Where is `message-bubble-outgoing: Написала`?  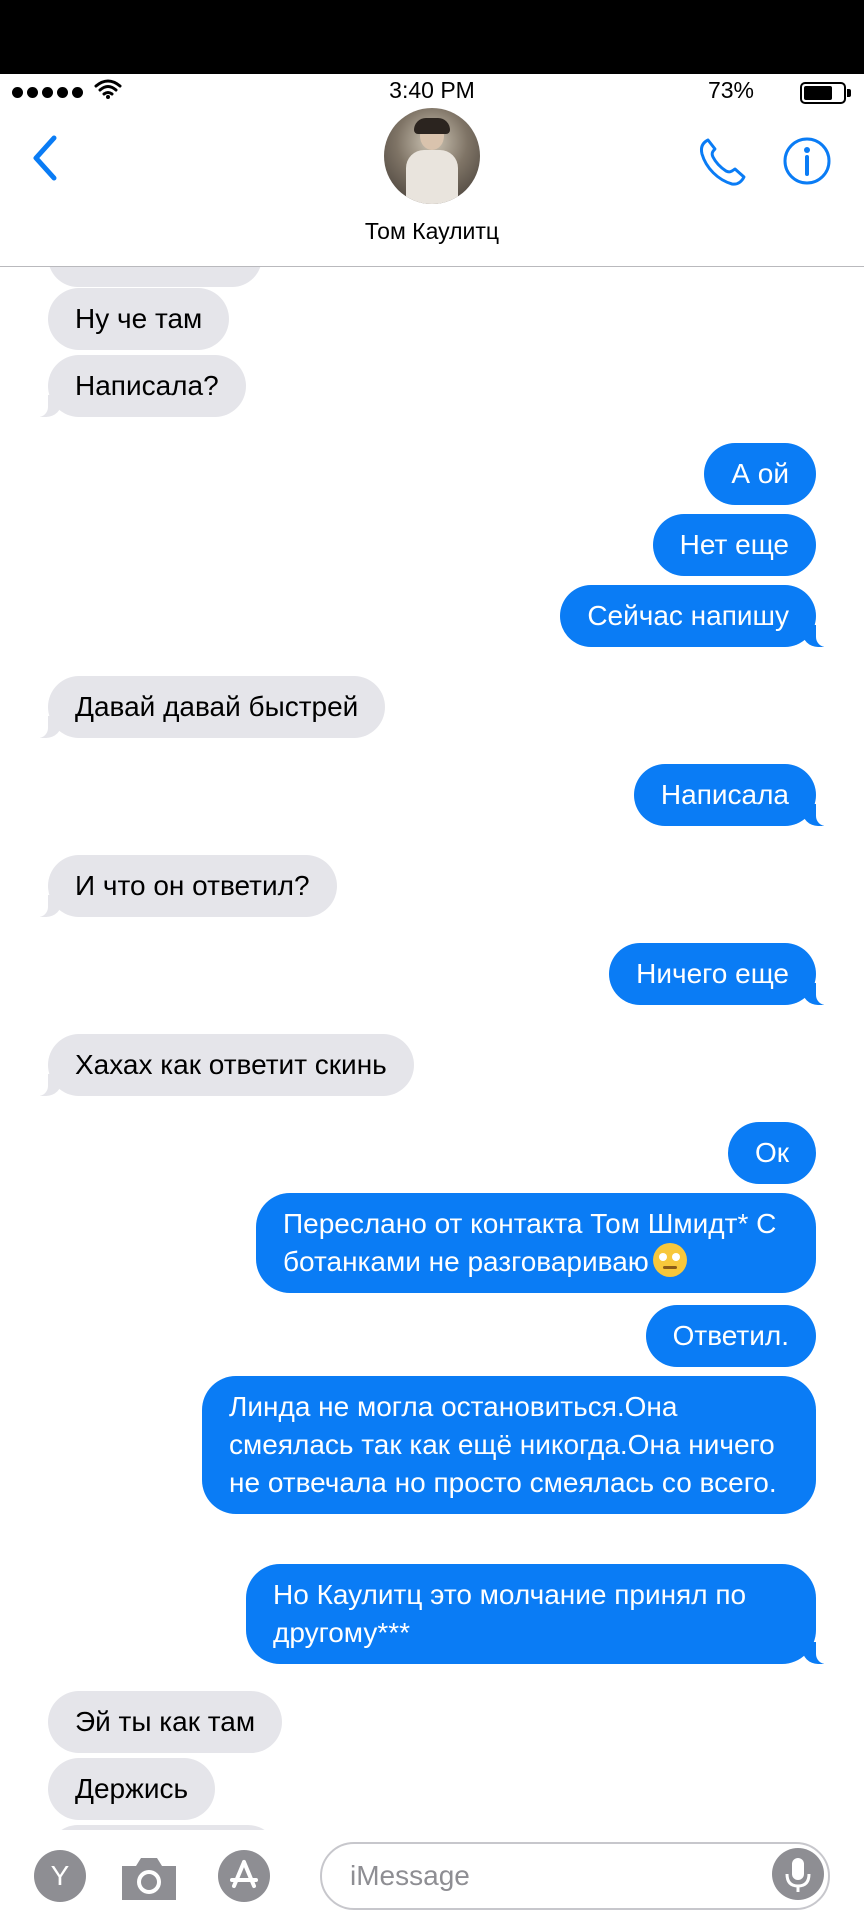 message-bubble-outgoing: Написала is located at coordinates (732, 795).